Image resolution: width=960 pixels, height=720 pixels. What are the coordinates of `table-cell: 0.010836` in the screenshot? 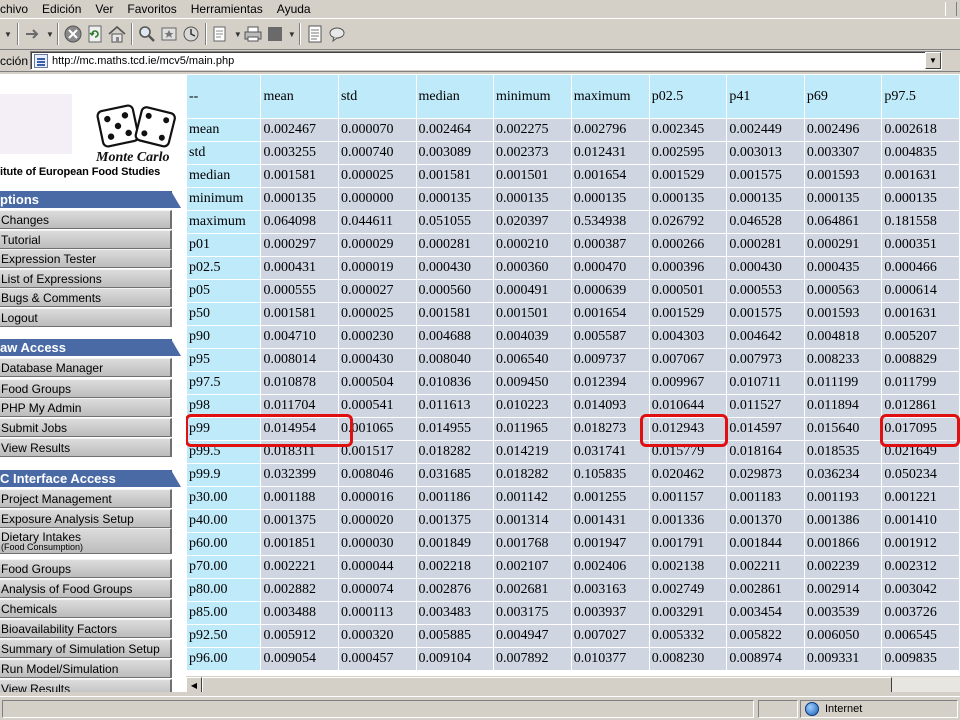 It's located at (455, 383).